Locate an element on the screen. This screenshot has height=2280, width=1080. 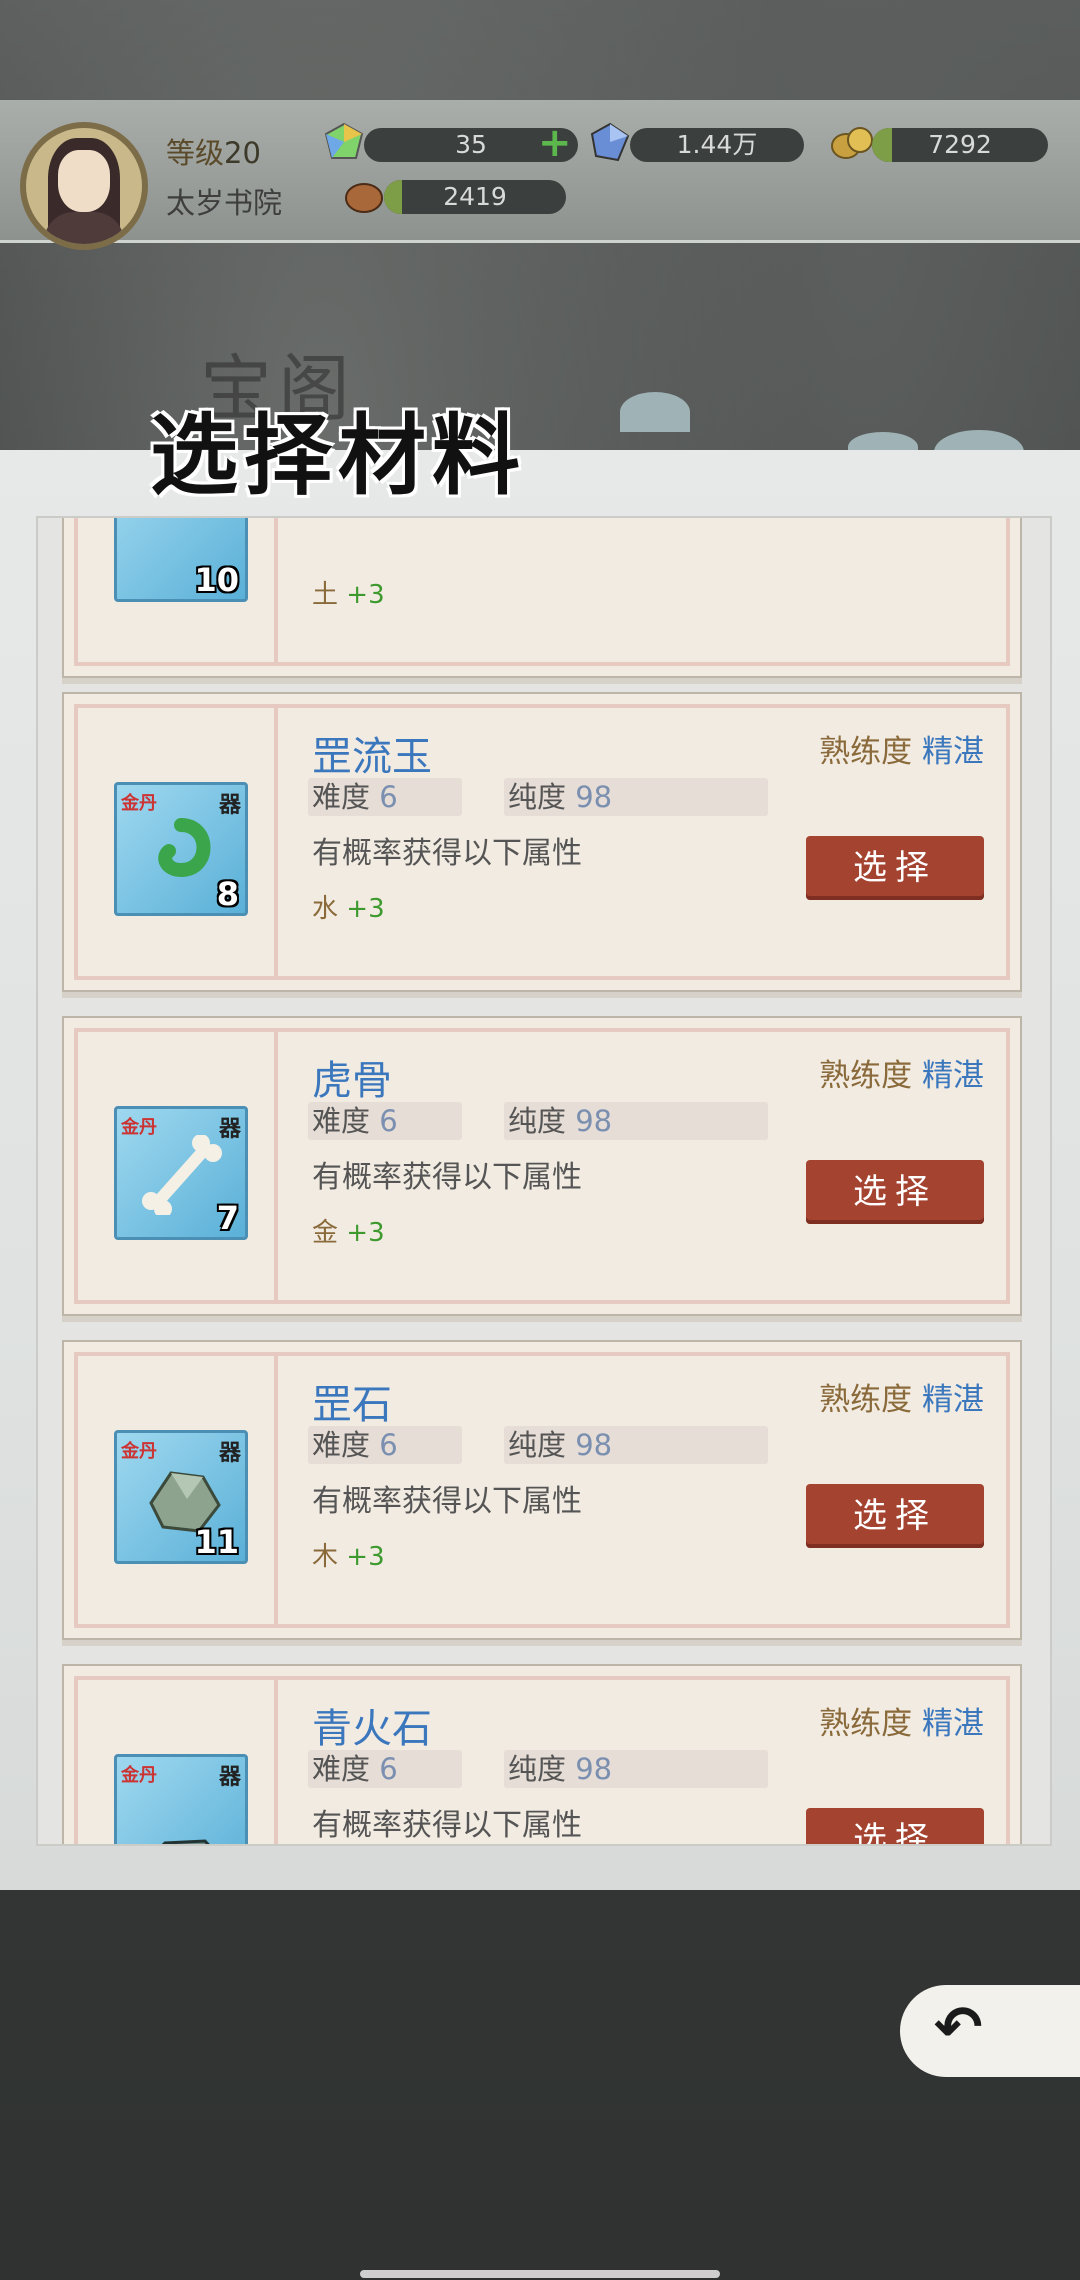
stone-icon: 金丹 器 11 is located at coordinates (181, 1497).